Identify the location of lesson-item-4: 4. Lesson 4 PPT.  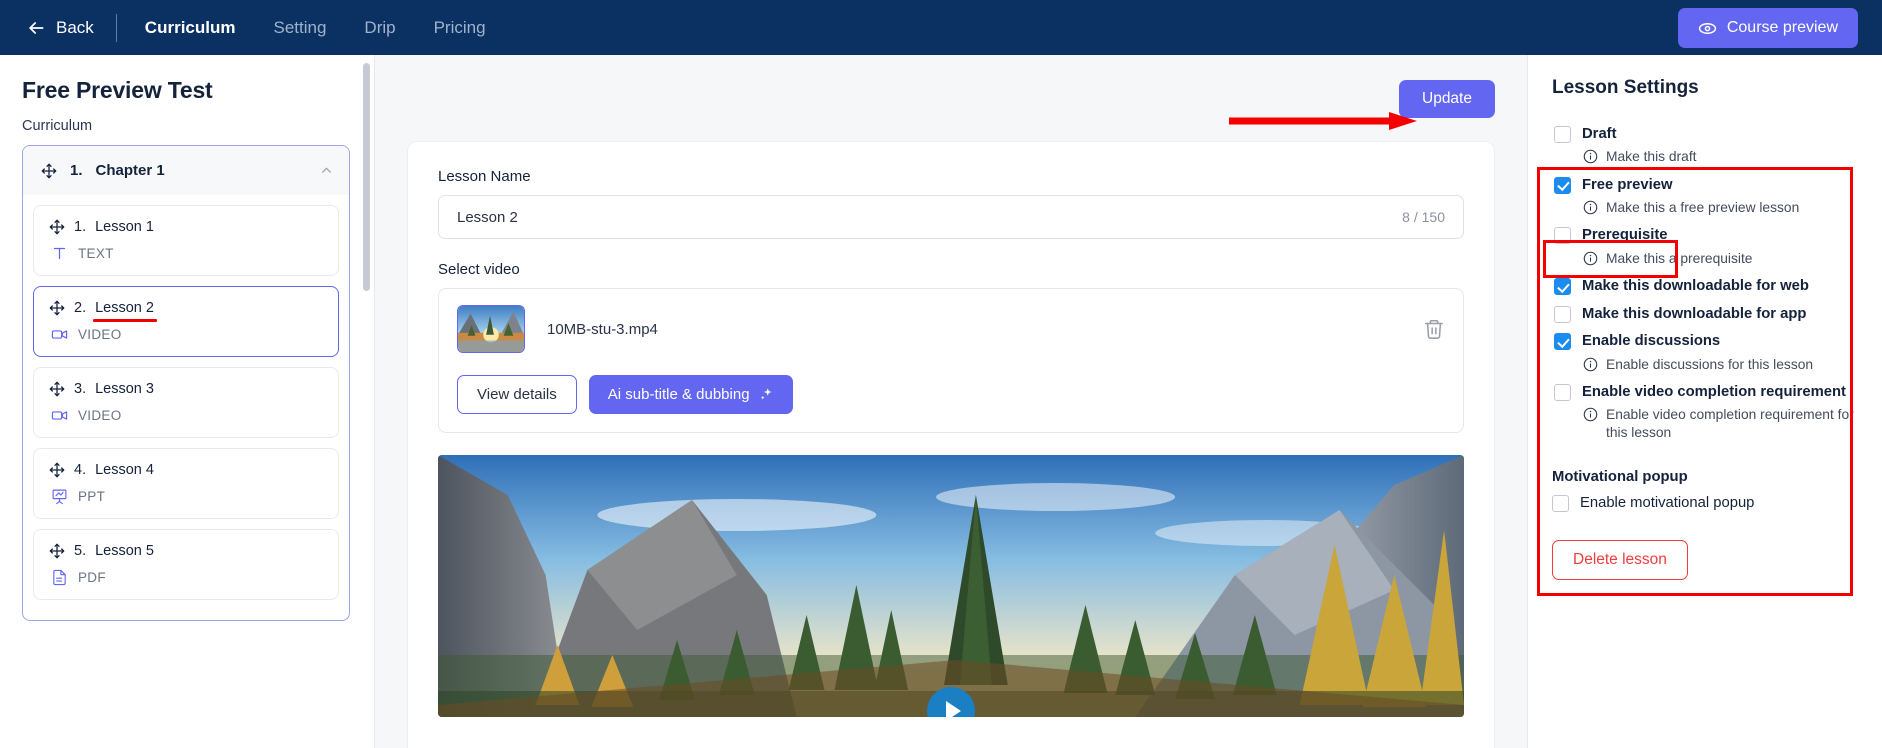
(186, 483).